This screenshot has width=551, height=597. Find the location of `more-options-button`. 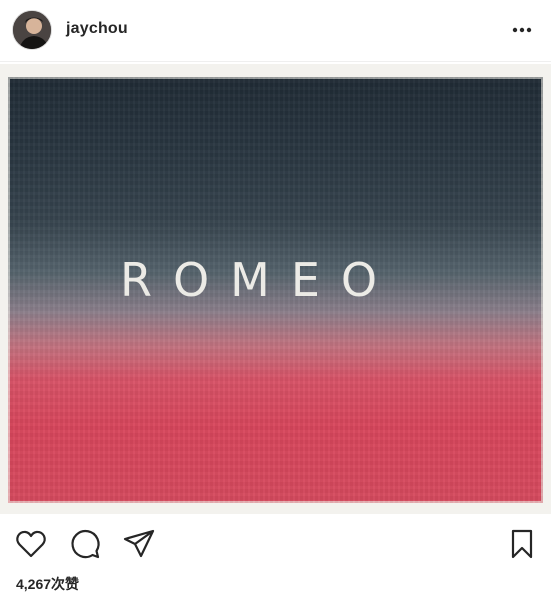

more-options-button is located at coordinates (522, 30).